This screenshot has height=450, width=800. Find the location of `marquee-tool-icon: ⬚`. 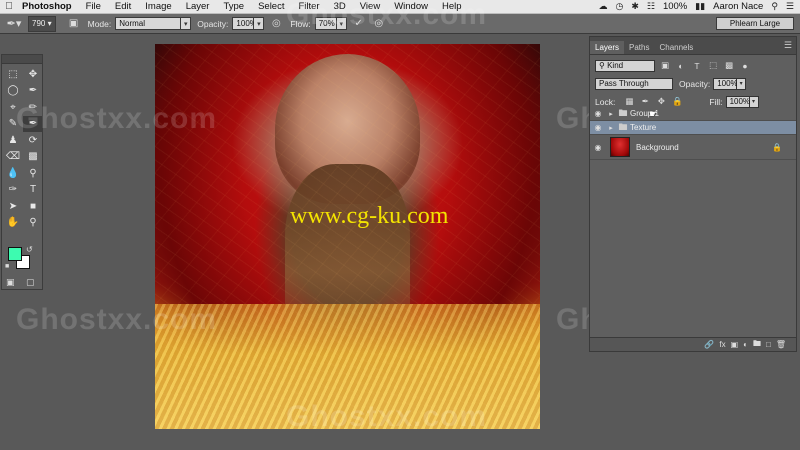

marquee-tool-icon: ⬚ is located at coordinates (13, 74).